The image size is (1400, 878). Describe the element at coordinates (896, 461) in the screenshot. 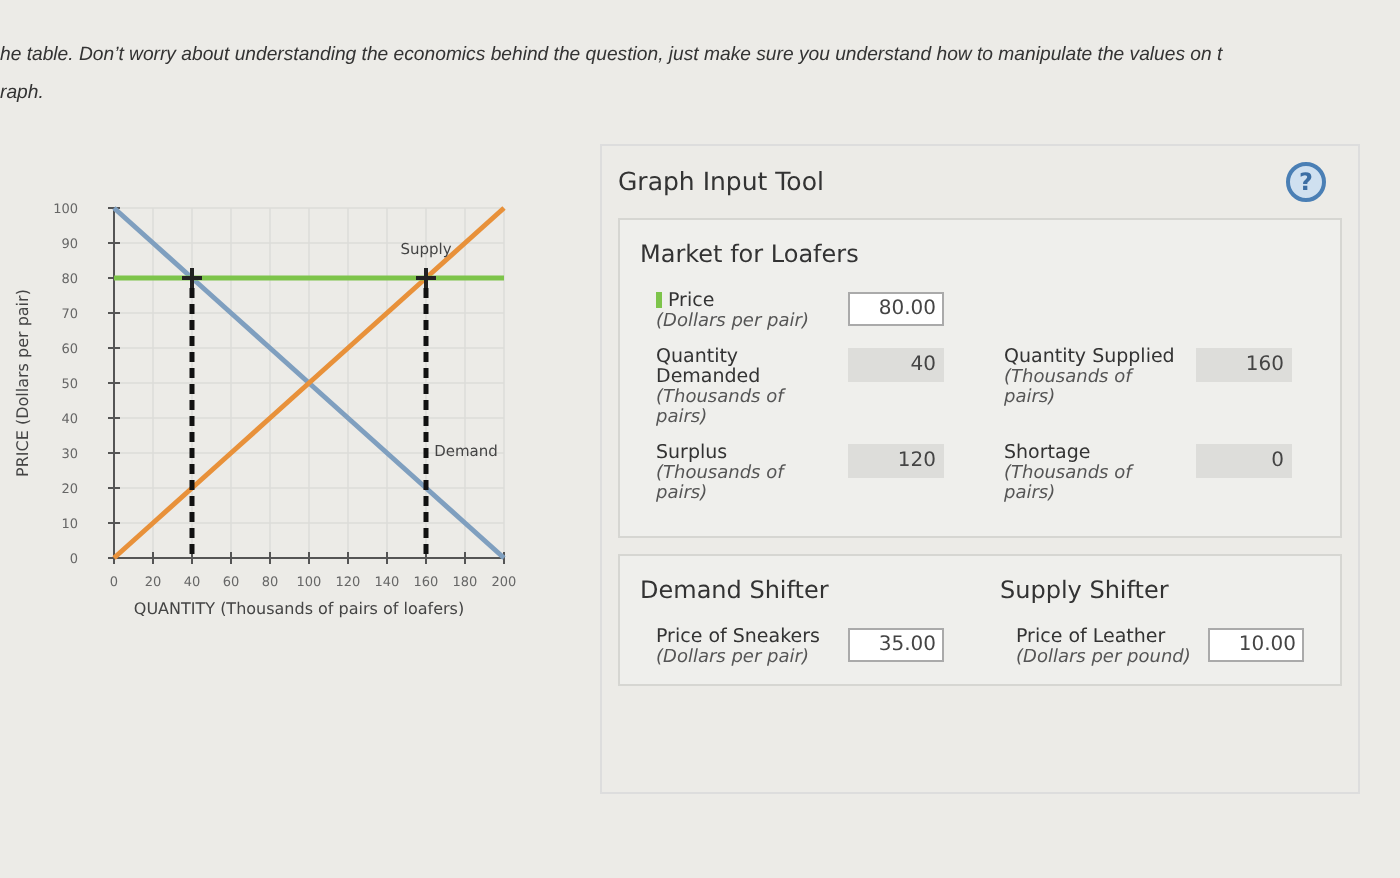

I see `output-field: 120` at that location.